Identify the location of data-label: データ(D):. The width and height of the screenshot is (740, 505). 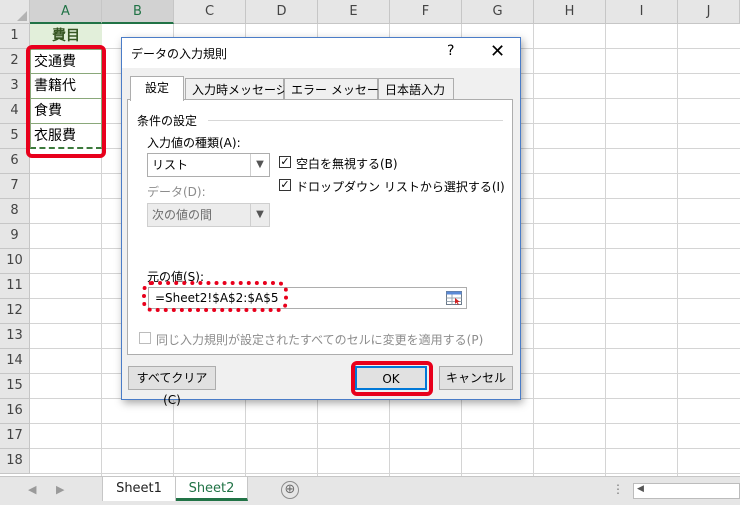
(176, 192).